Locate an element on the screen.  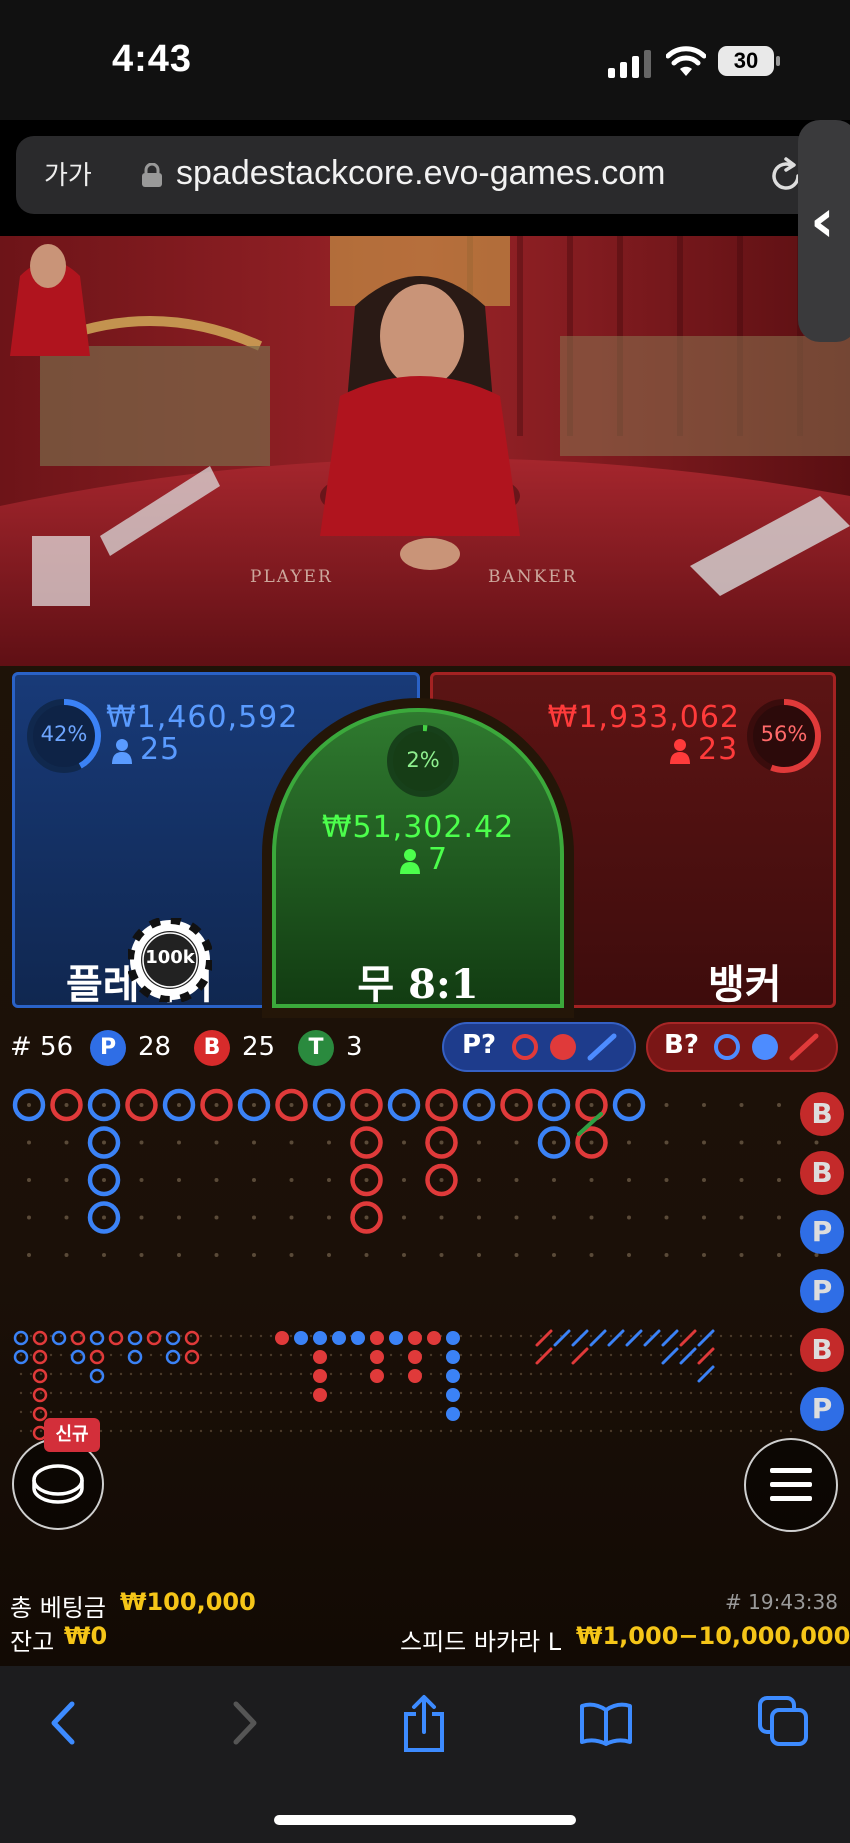
chevron-left-icon: ‹ is located at coordinates (822, 221).